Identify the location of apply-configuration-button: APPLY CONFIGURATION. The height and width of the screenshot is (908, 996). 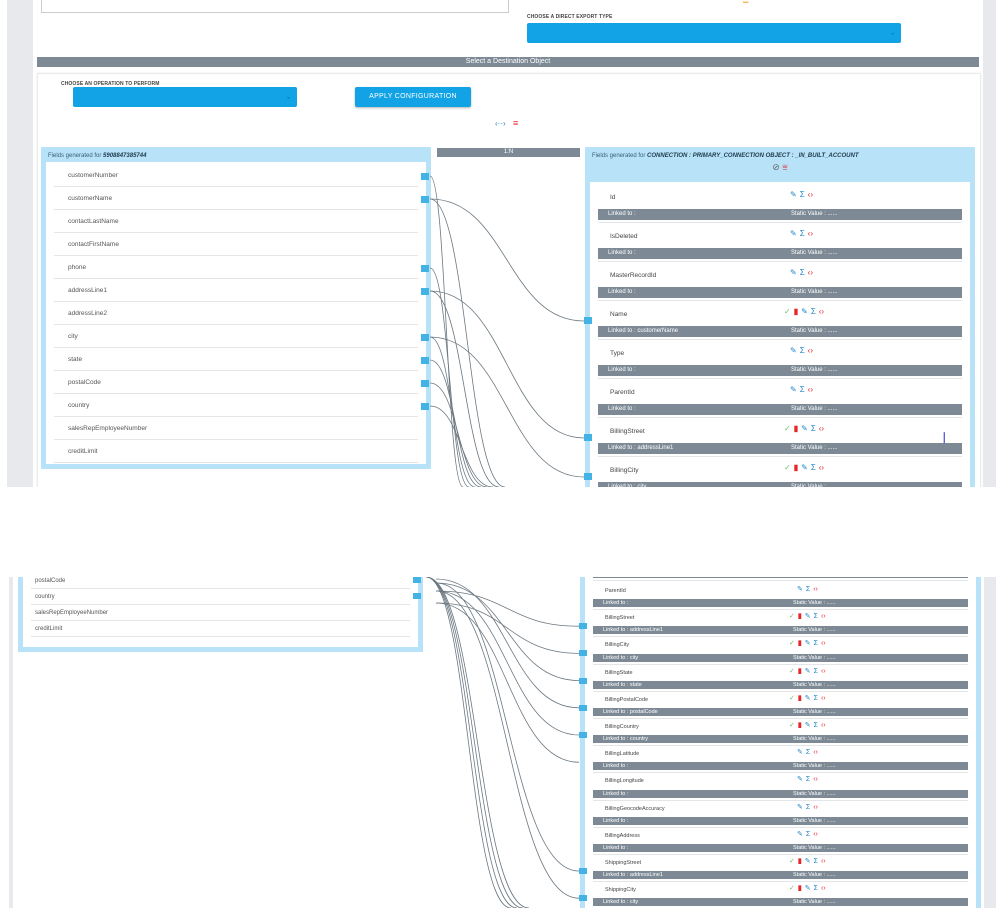
(413, 97).